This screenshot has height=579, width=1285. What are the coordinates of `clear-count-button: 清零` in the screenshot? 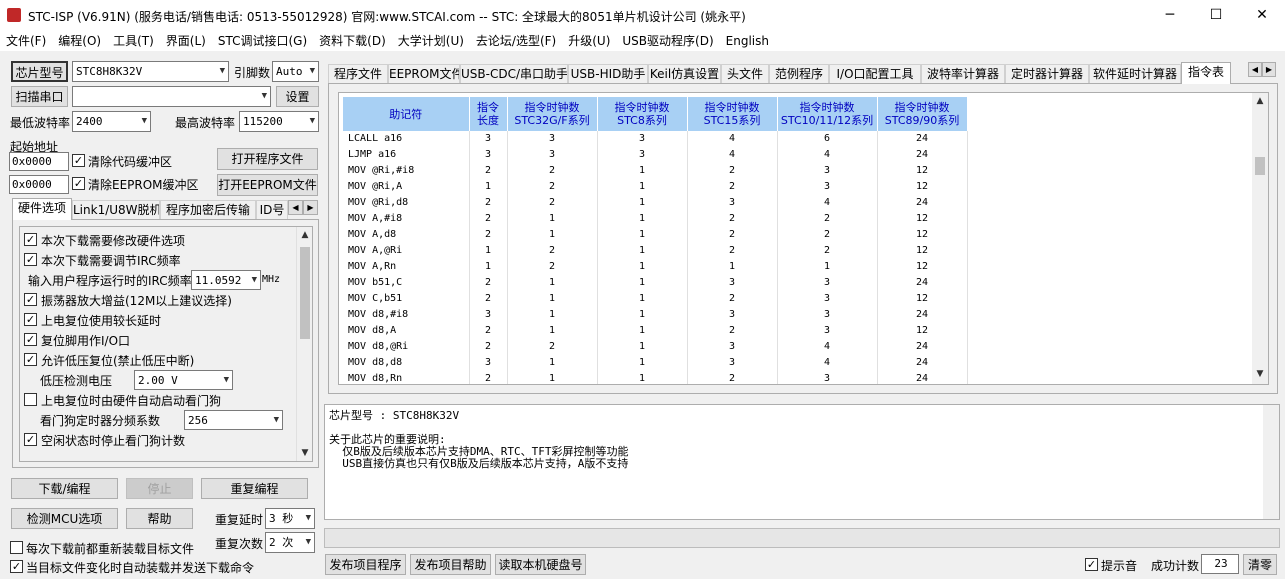 It's located at (1260, 564).